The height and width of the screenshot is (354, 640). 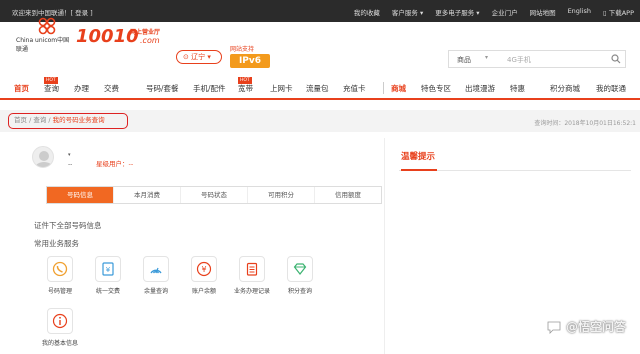 I want to click on service-unified-payment: ¥ 统一交费, so click(x=108, y=275).